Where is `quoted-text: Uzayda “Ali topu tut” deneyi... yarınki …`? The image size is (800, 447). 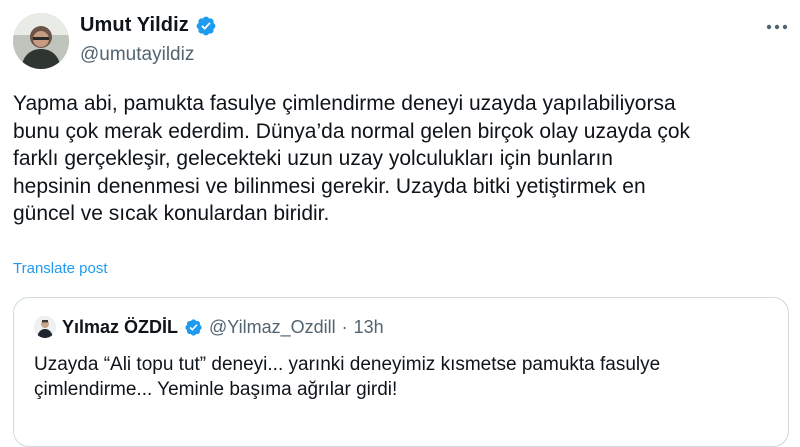 quoted-text: Uzayda “Ali topu tut” deneyi... yarınki … is located at coordinates (347, 377).